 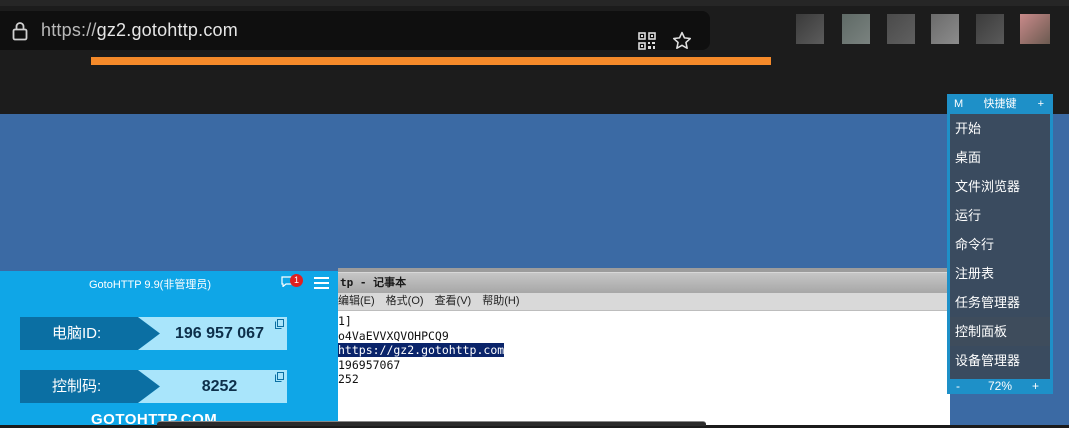 What do you see at coordinates (1000, 360) in the screenshot?
I see `quick-key-device-manager: 设备管理器` at bounding box center [1000, 360].